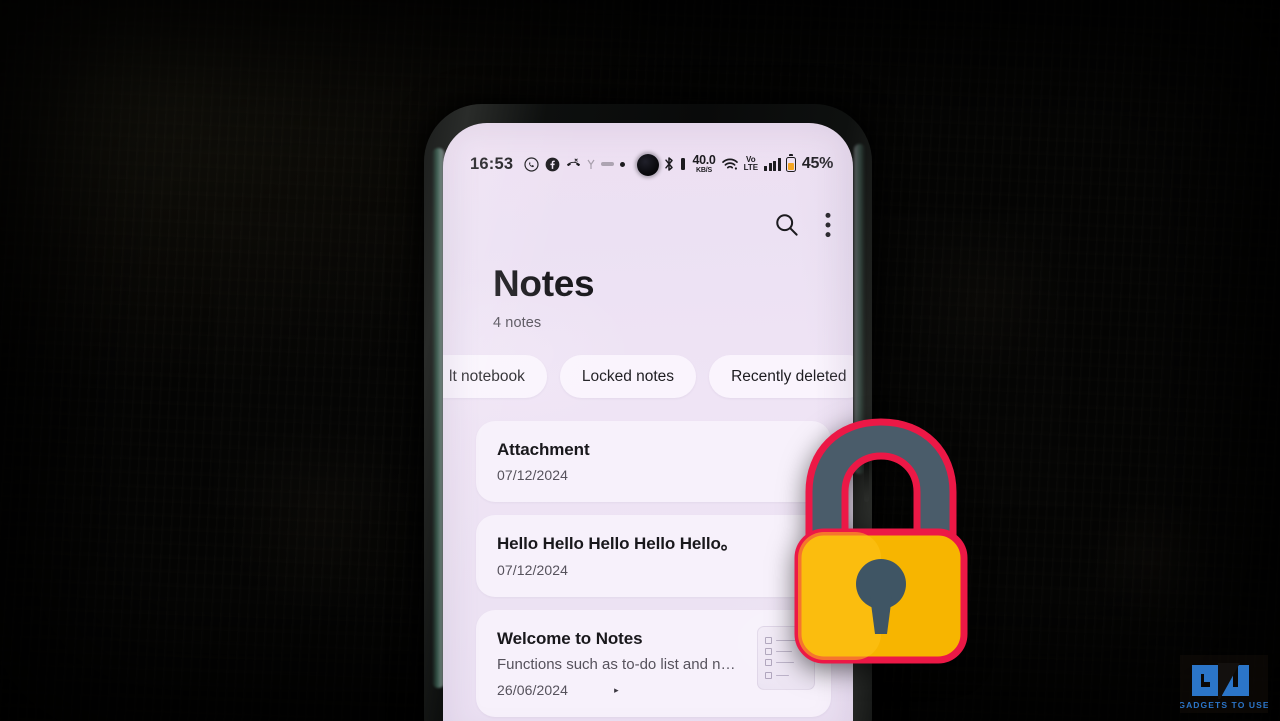  Describe the element at coordinates (786, 224) in the screenshot. I see `search-icon` at that location.